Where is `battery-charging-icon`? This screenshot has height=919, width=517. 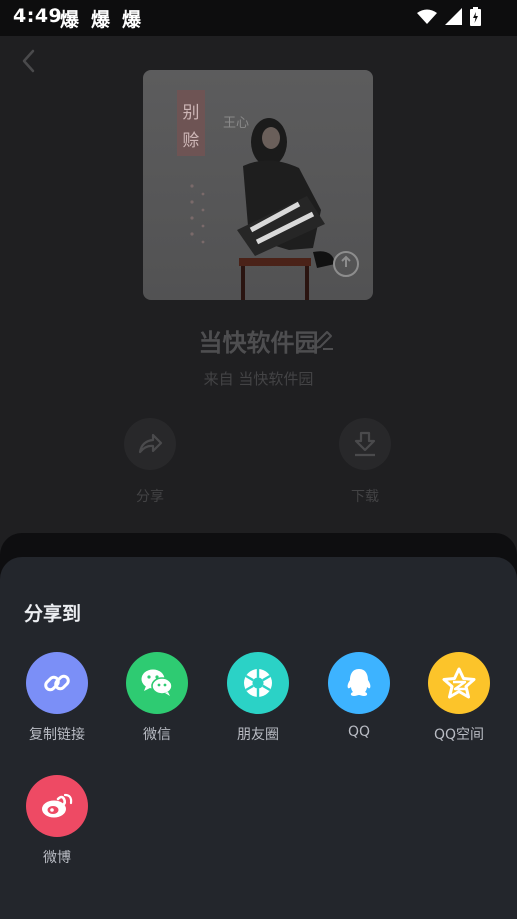 battery-charging-icon is located at coordinates (475, 16).